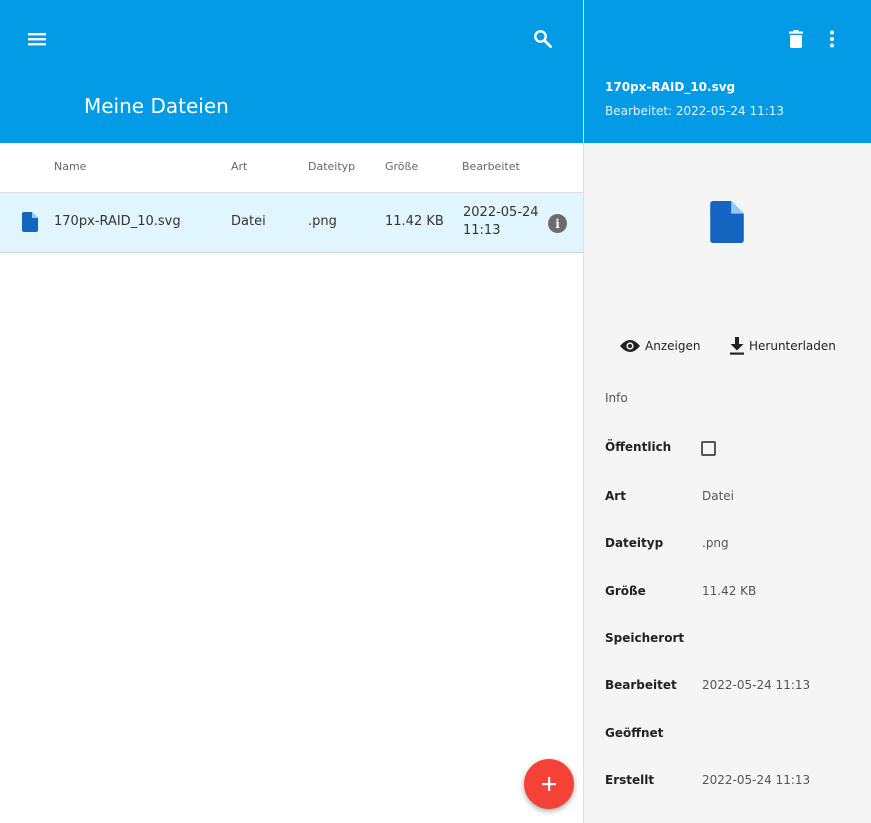  What do you see at coordinates (70, 166) in the screenshot?
I see `column-header-name: Name` at bounding box center [70, 166].